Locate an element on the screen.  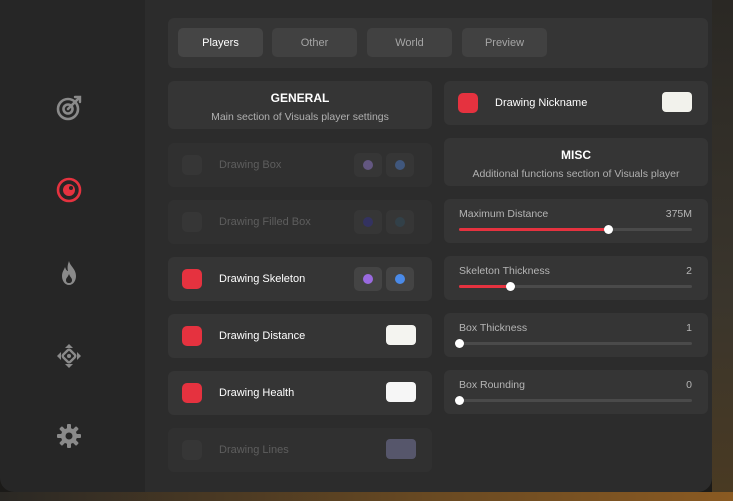
slider-value: 375M is located at coordinates (678, 214).